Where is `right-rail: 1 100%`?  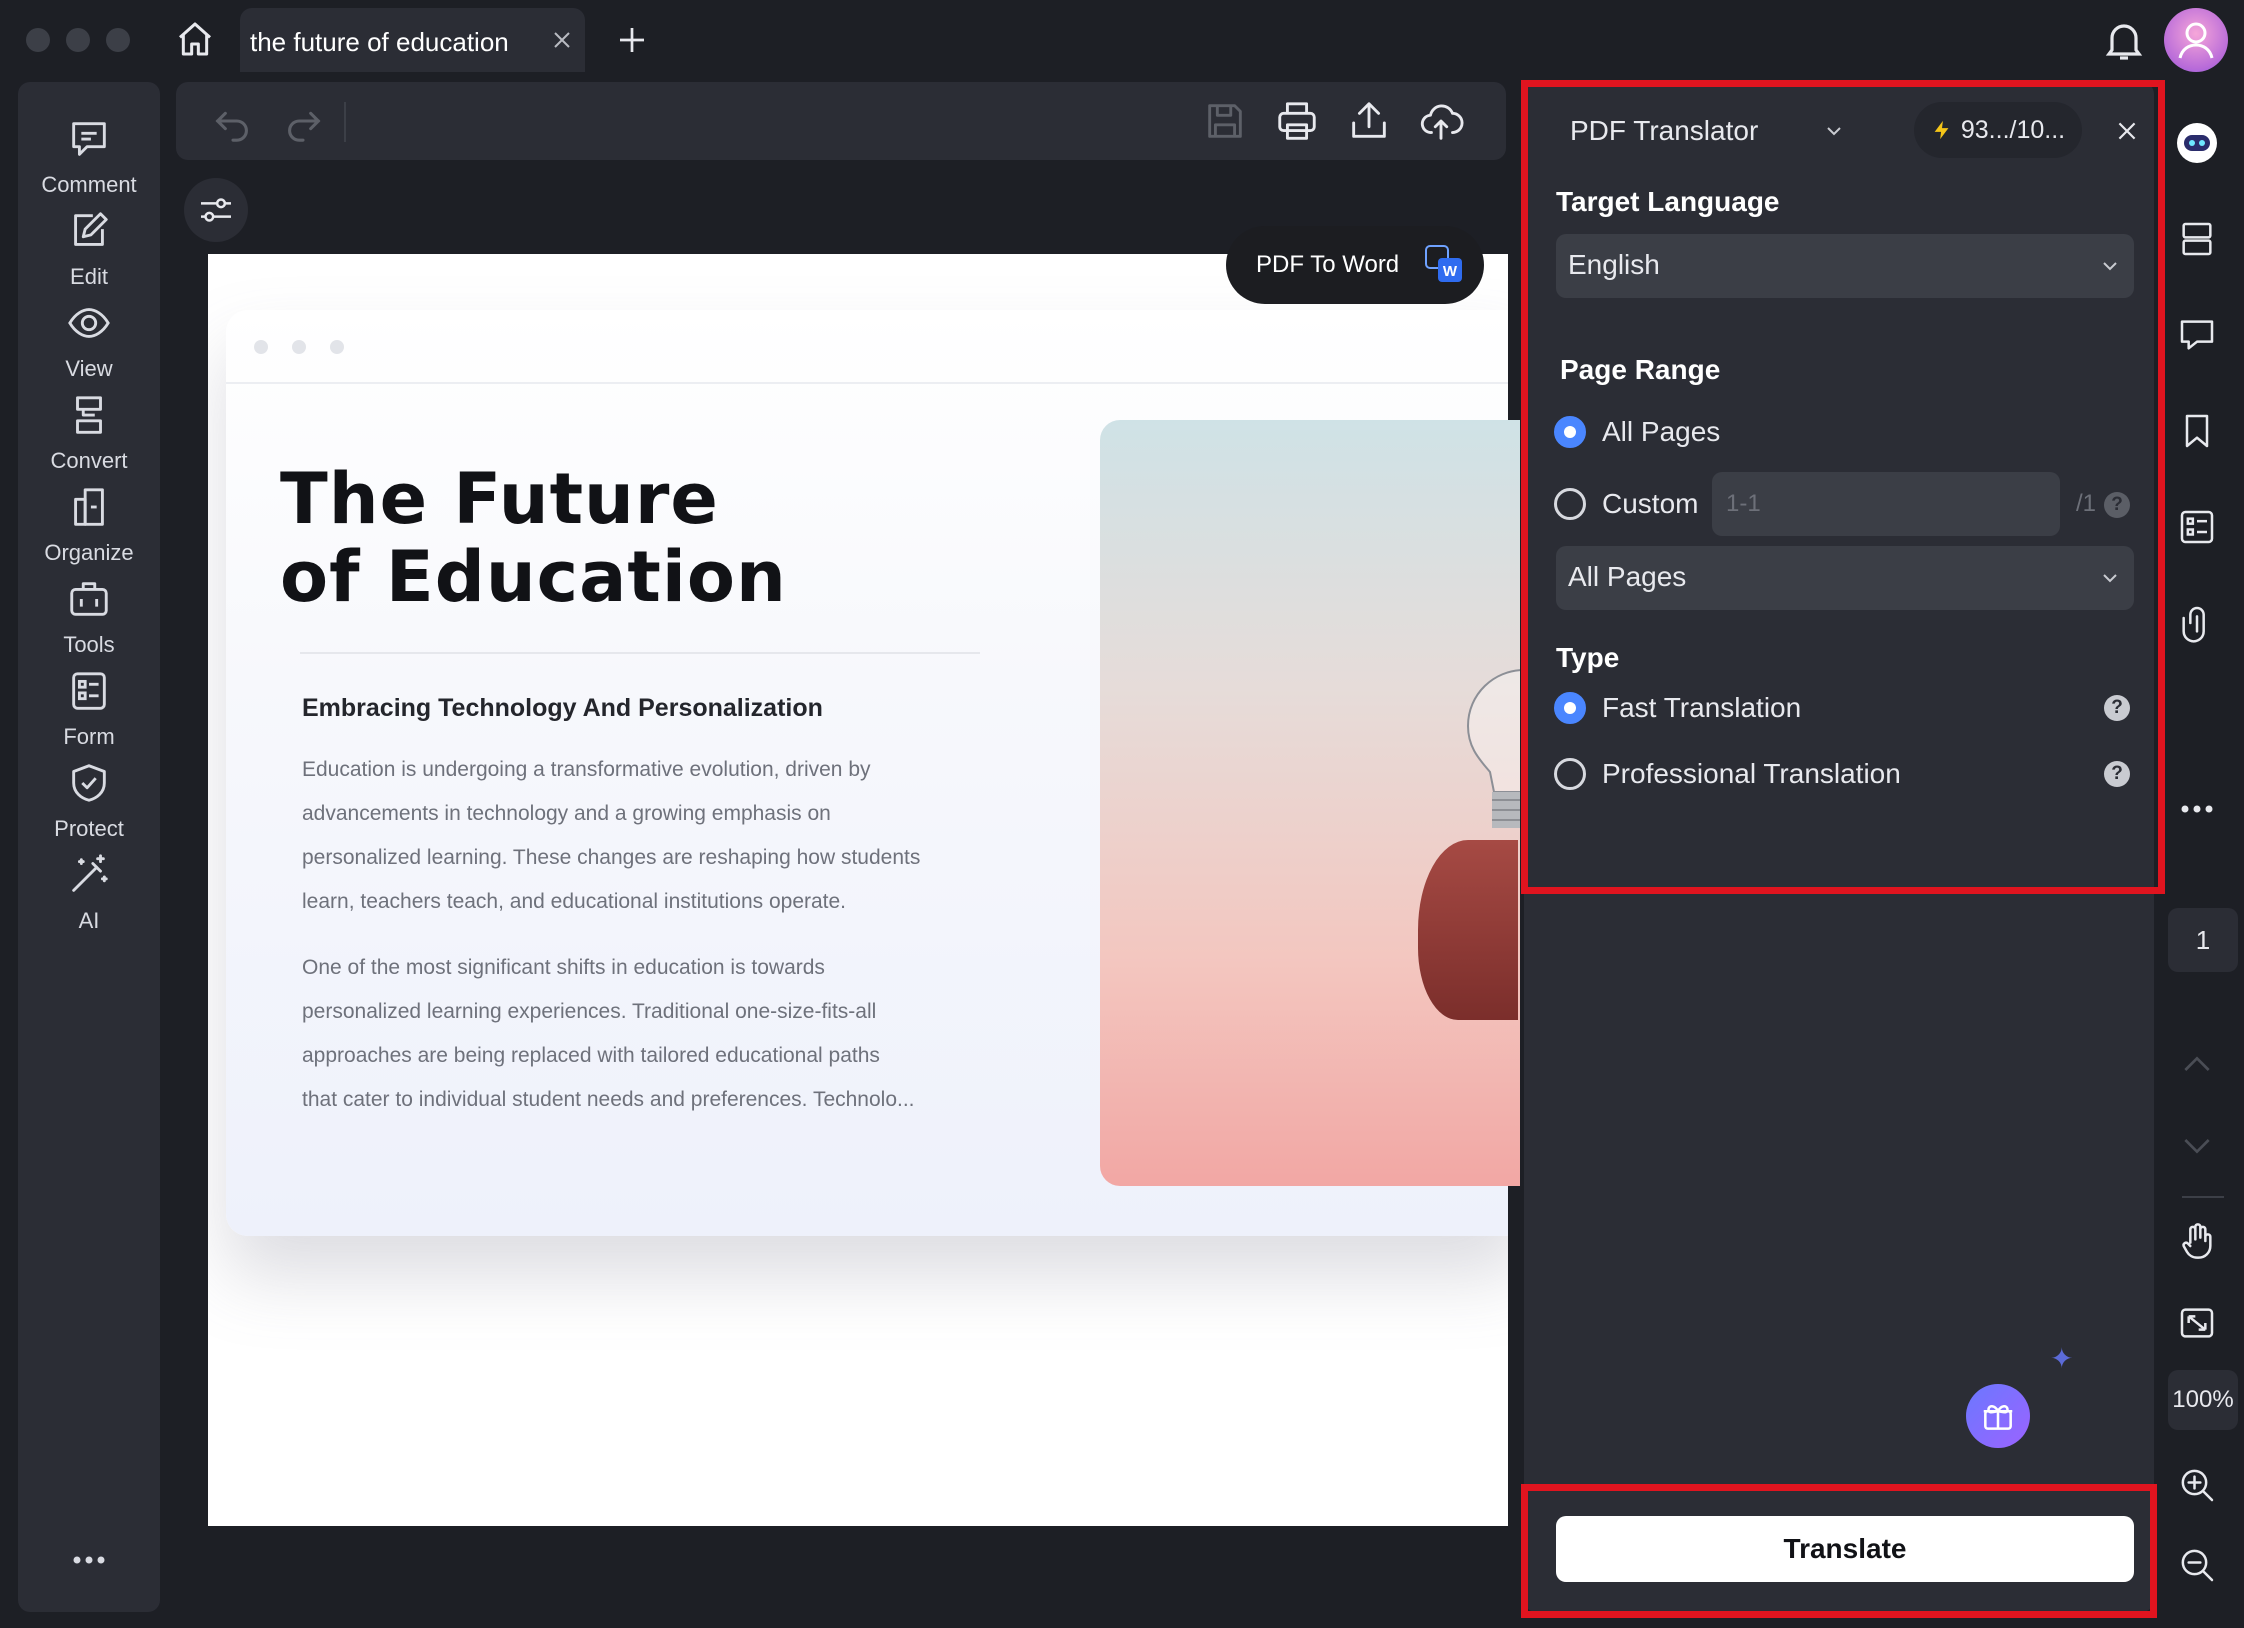 right-rail: 1 100% is located at coordinates (2203, 847).